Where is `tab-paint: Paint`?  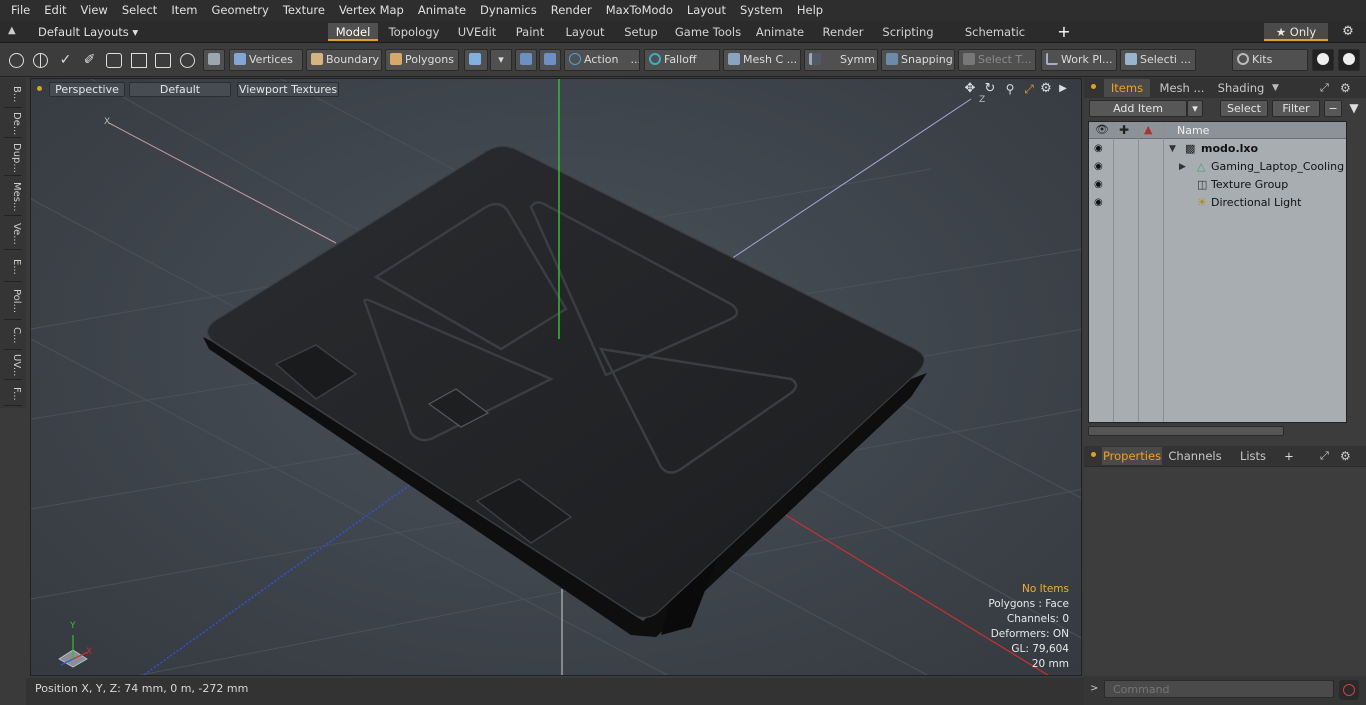
tab-paint: Paint is located at coordinates (530, 32).